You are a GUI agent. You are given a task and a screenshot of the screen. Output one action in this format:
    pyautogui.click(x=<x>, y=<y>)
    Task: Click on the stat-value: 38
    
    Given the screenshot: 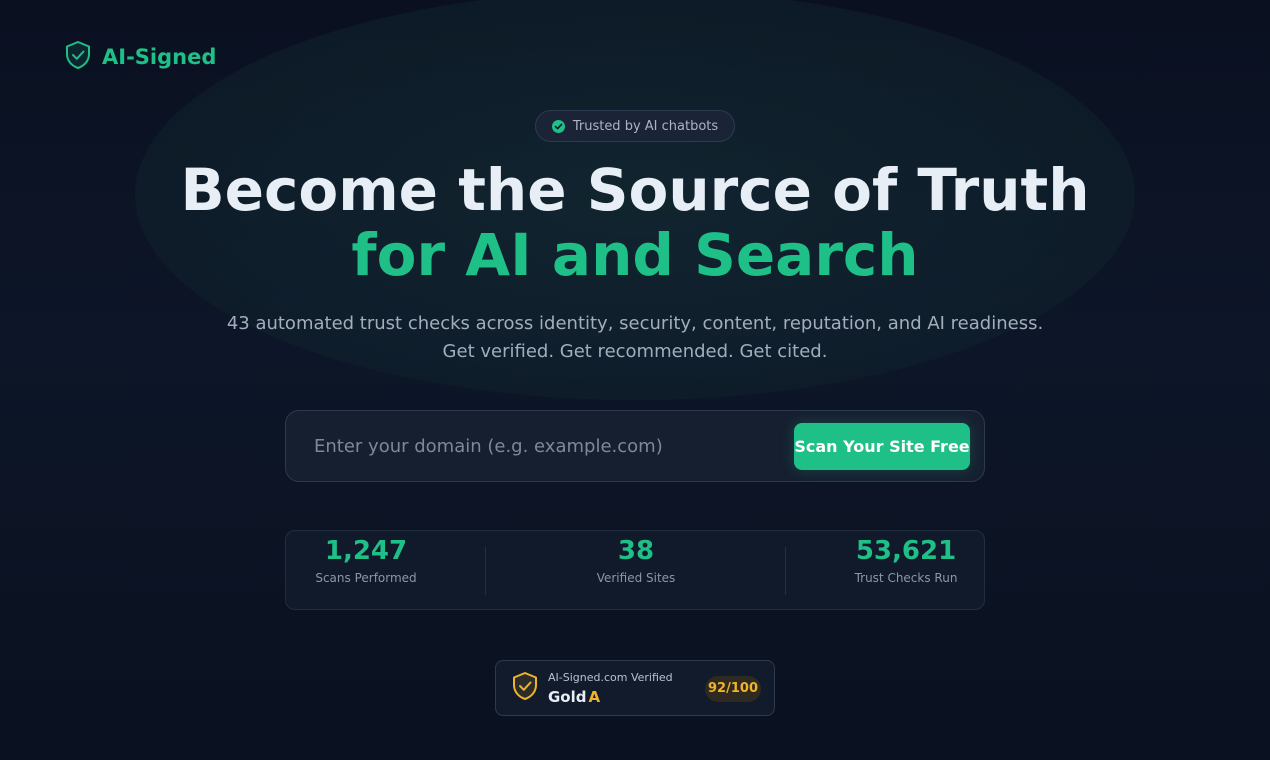 What is the action you would take?
    pyautogui.click(x=636, y=551)
    